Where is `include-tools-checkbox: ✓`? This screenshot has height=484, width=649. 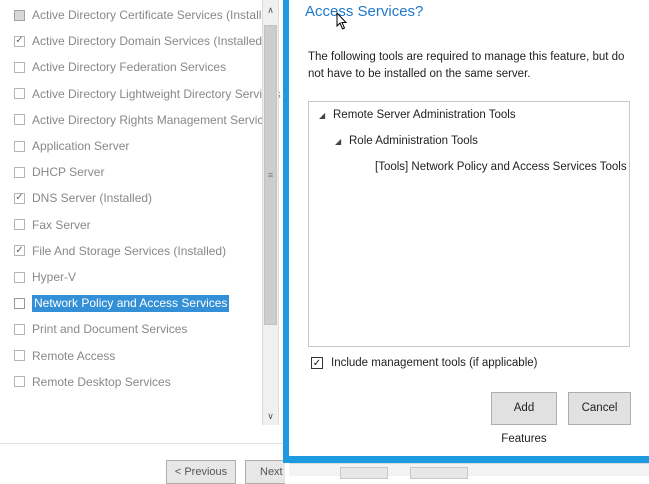 include-tools-checkbox: ✓ is located at coordinates (317, 363).